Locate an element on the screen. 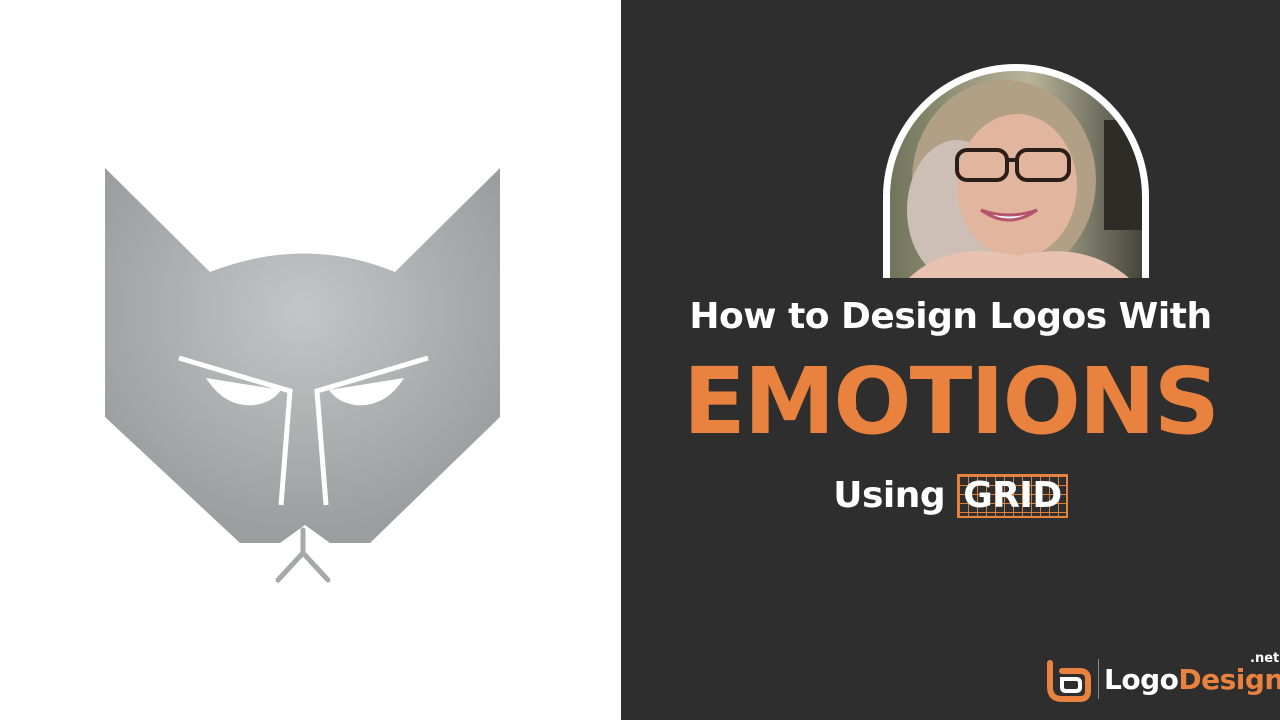  brand-design-word: Design is located at coordinates (1229, 679).